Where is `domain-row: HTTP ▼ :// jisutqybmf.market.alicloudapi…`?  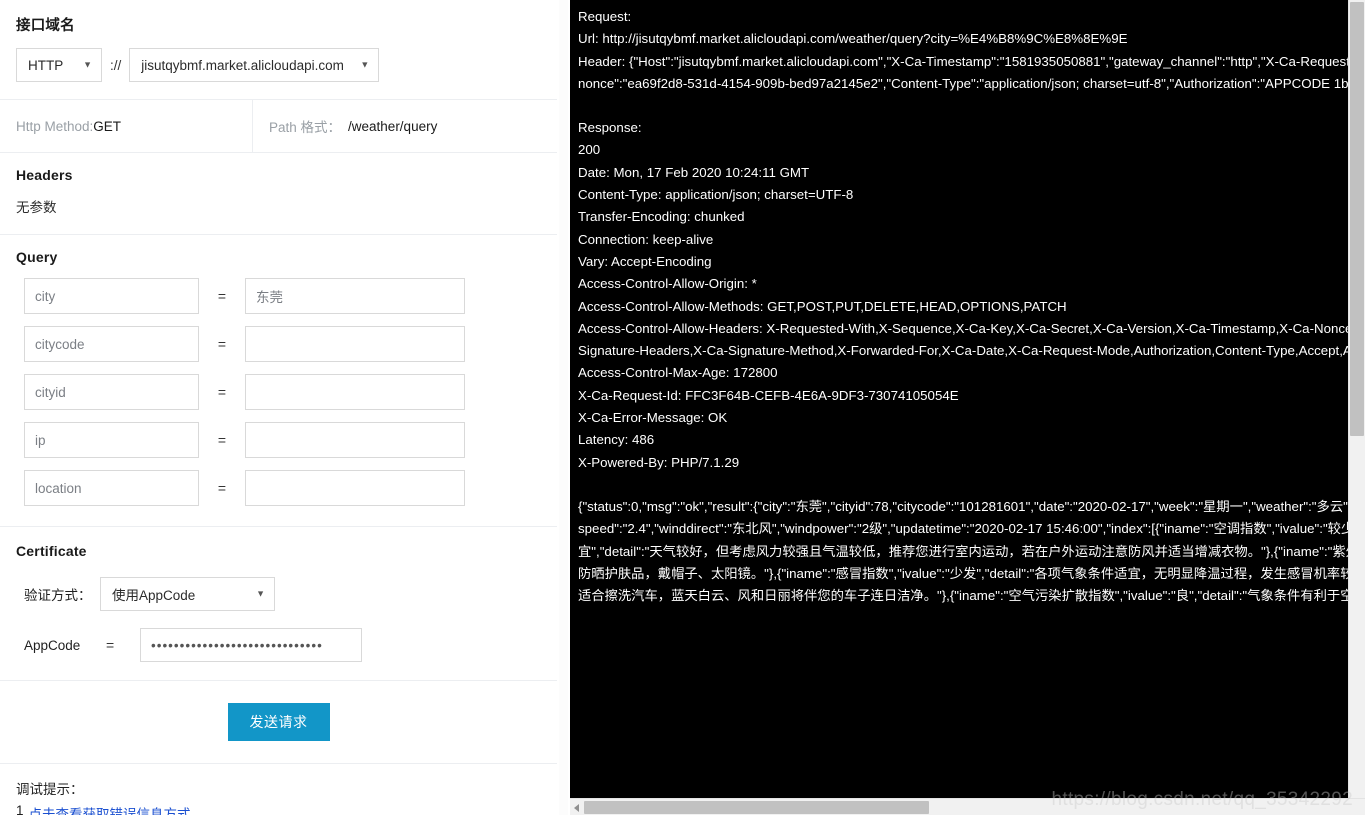
domain-row: HTTP ▼ :// jisutqybmf.market.alicloudapi… is located at coordinates (278, 65).